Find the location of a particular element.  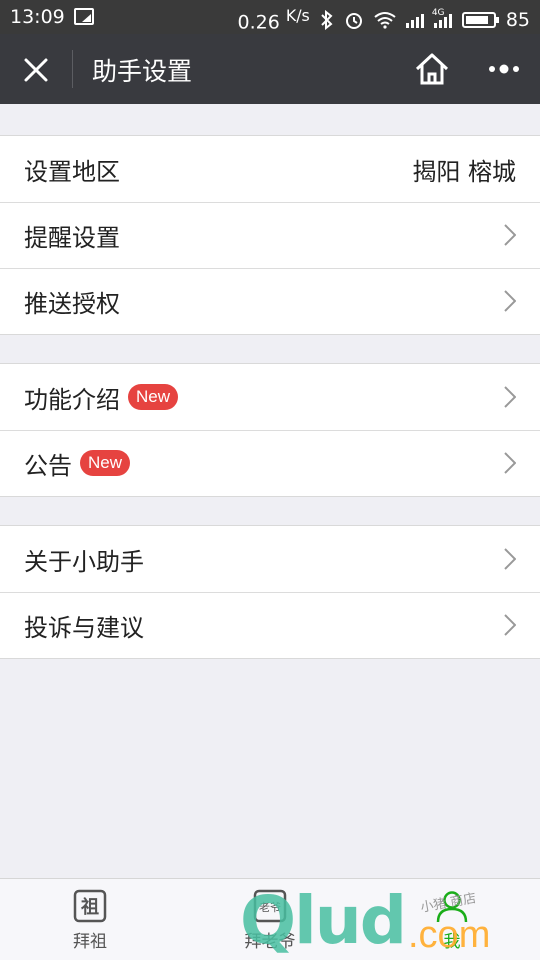

settings-group-info: 功能介绍 New 公告 New is located at coordinates (270, 430).